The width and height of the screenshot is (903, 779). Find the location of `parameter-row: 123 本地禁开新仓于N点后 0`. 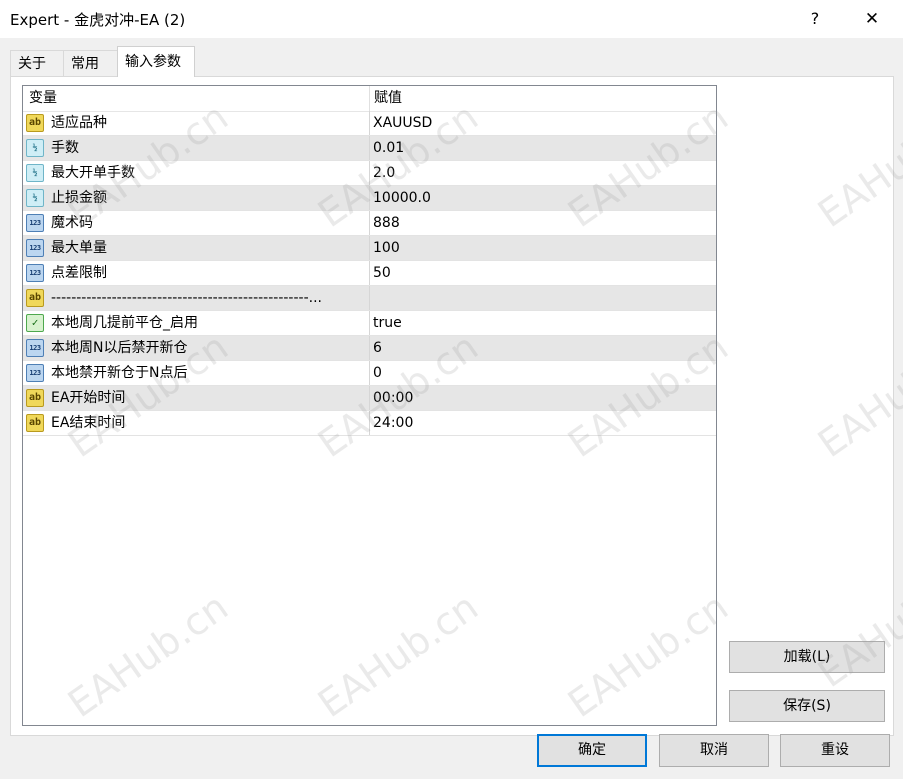

parameter-row: 123 本地禁开新仓于N点后 0 is located at coordinates (369, 373).